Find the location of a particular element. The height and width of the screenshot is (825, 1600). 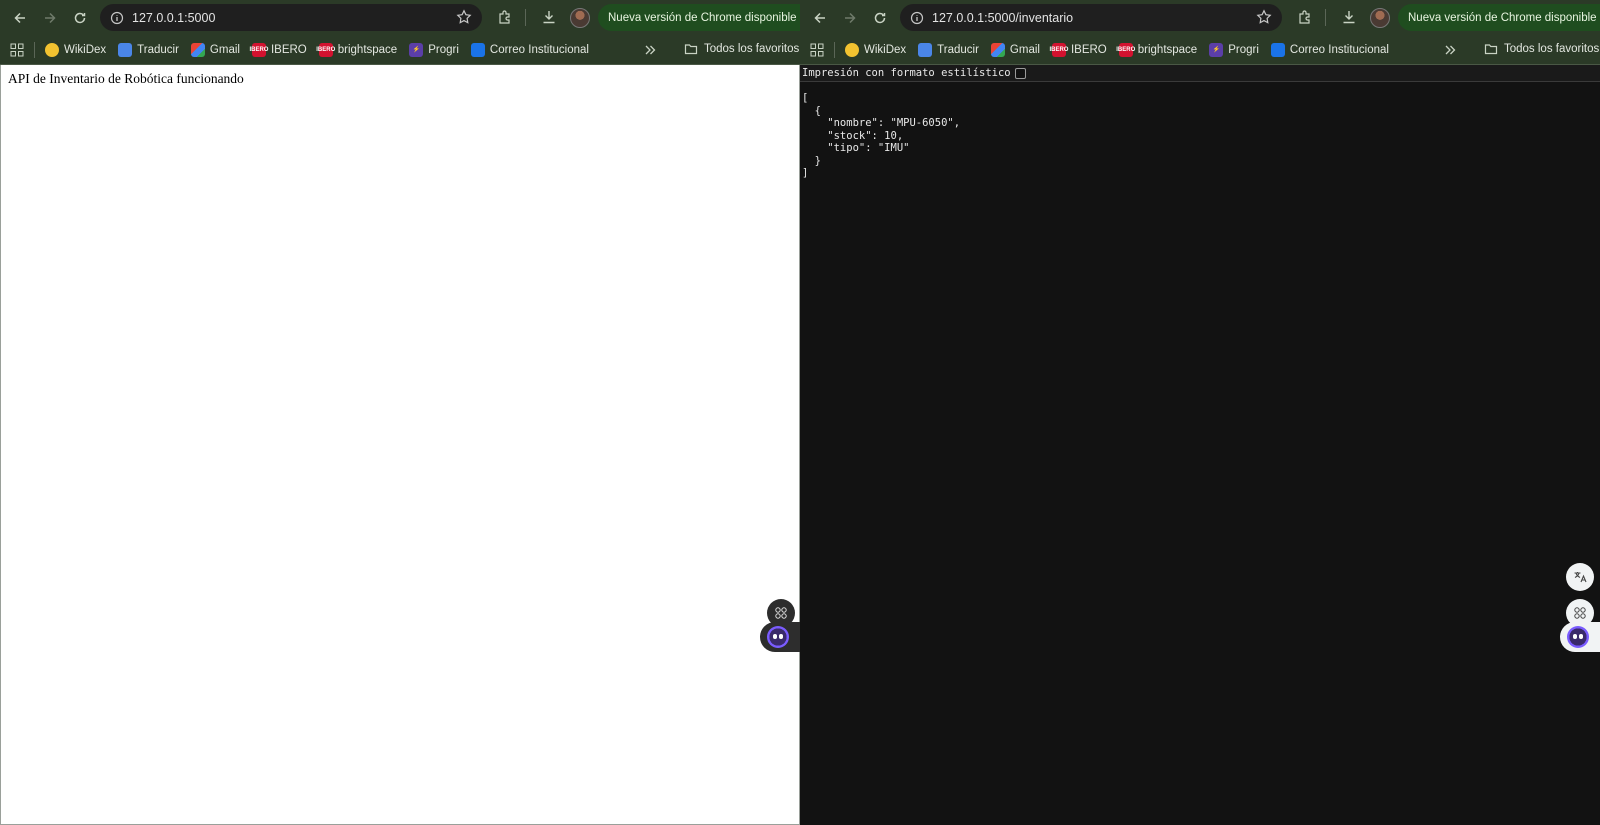

translate-button is located at coordinates (1580, 577).